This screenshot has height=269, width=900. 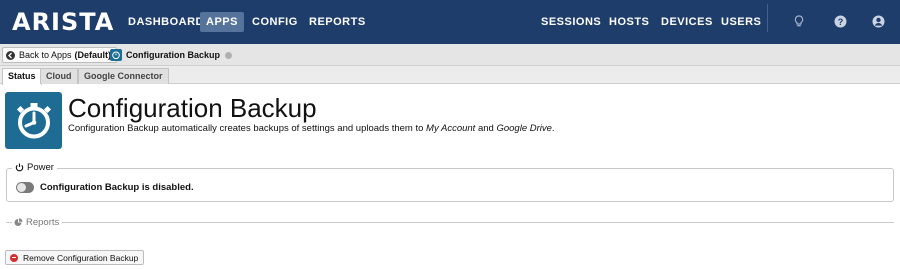 I want to click on config-backup-mini-icon, so click(x=116, y=55).